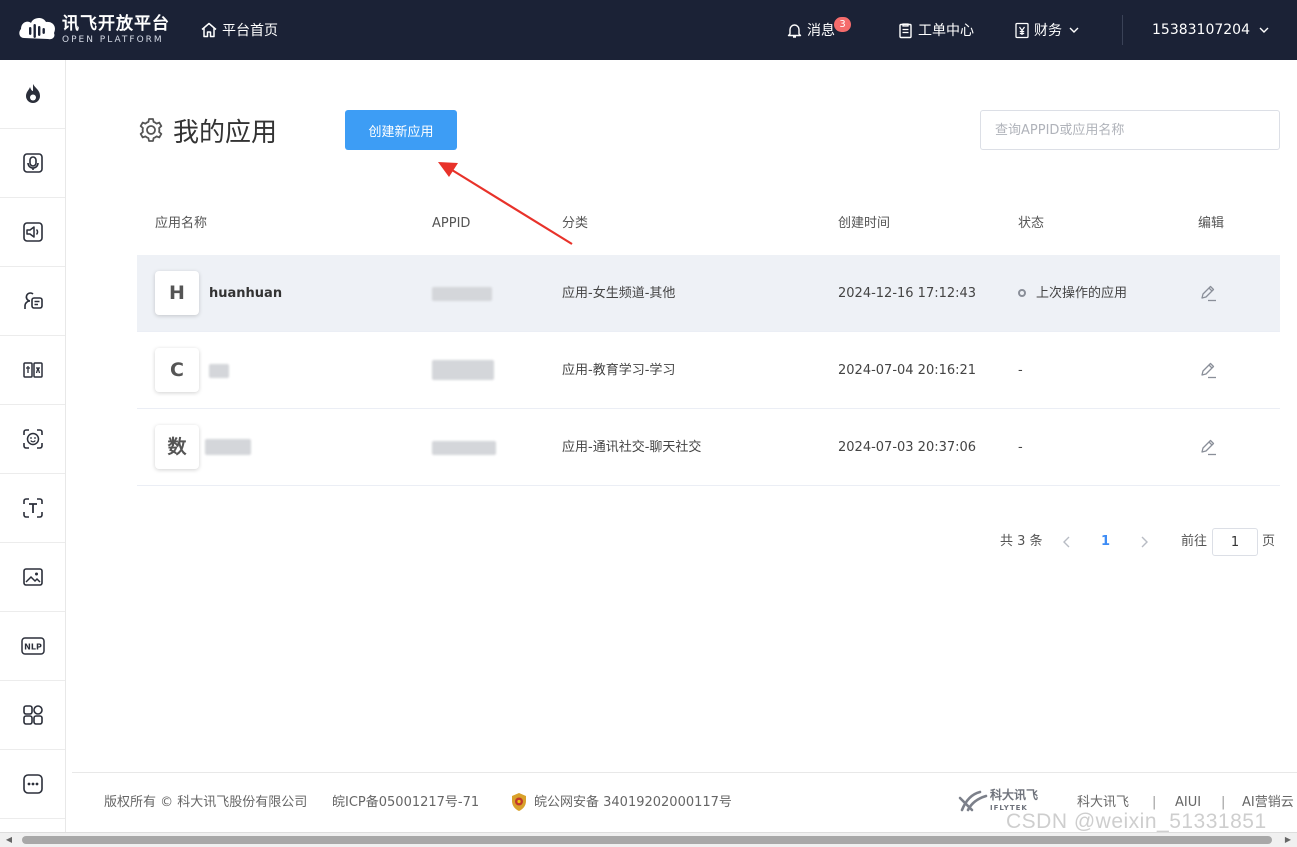 The width and height of the screenshot is (1297, 847). I want to click on column-header-category: 分类, so click(575, 223).